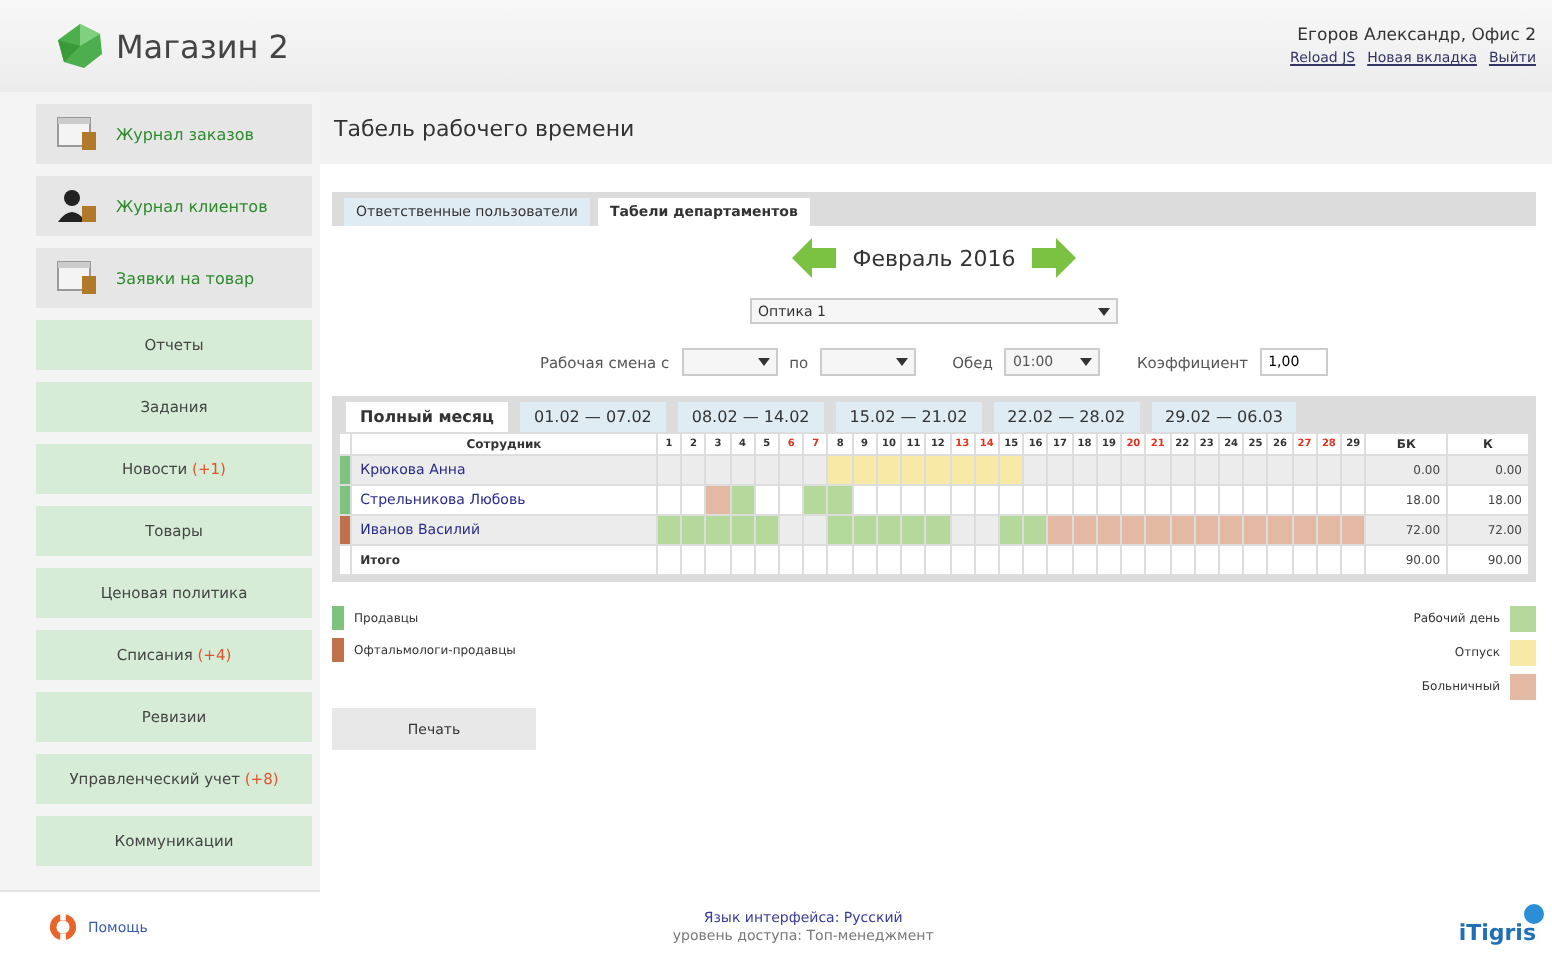  Describe the element at coordinates (1534, 914) in the screenshot. I see `brand-dot-icon` at that location.